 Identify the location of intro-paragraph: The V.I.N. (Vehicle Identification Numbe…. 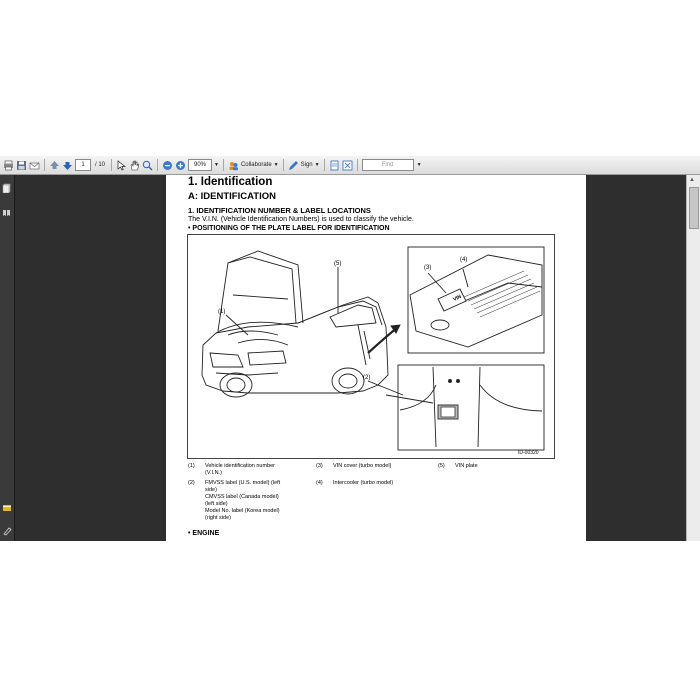
(301, 219).